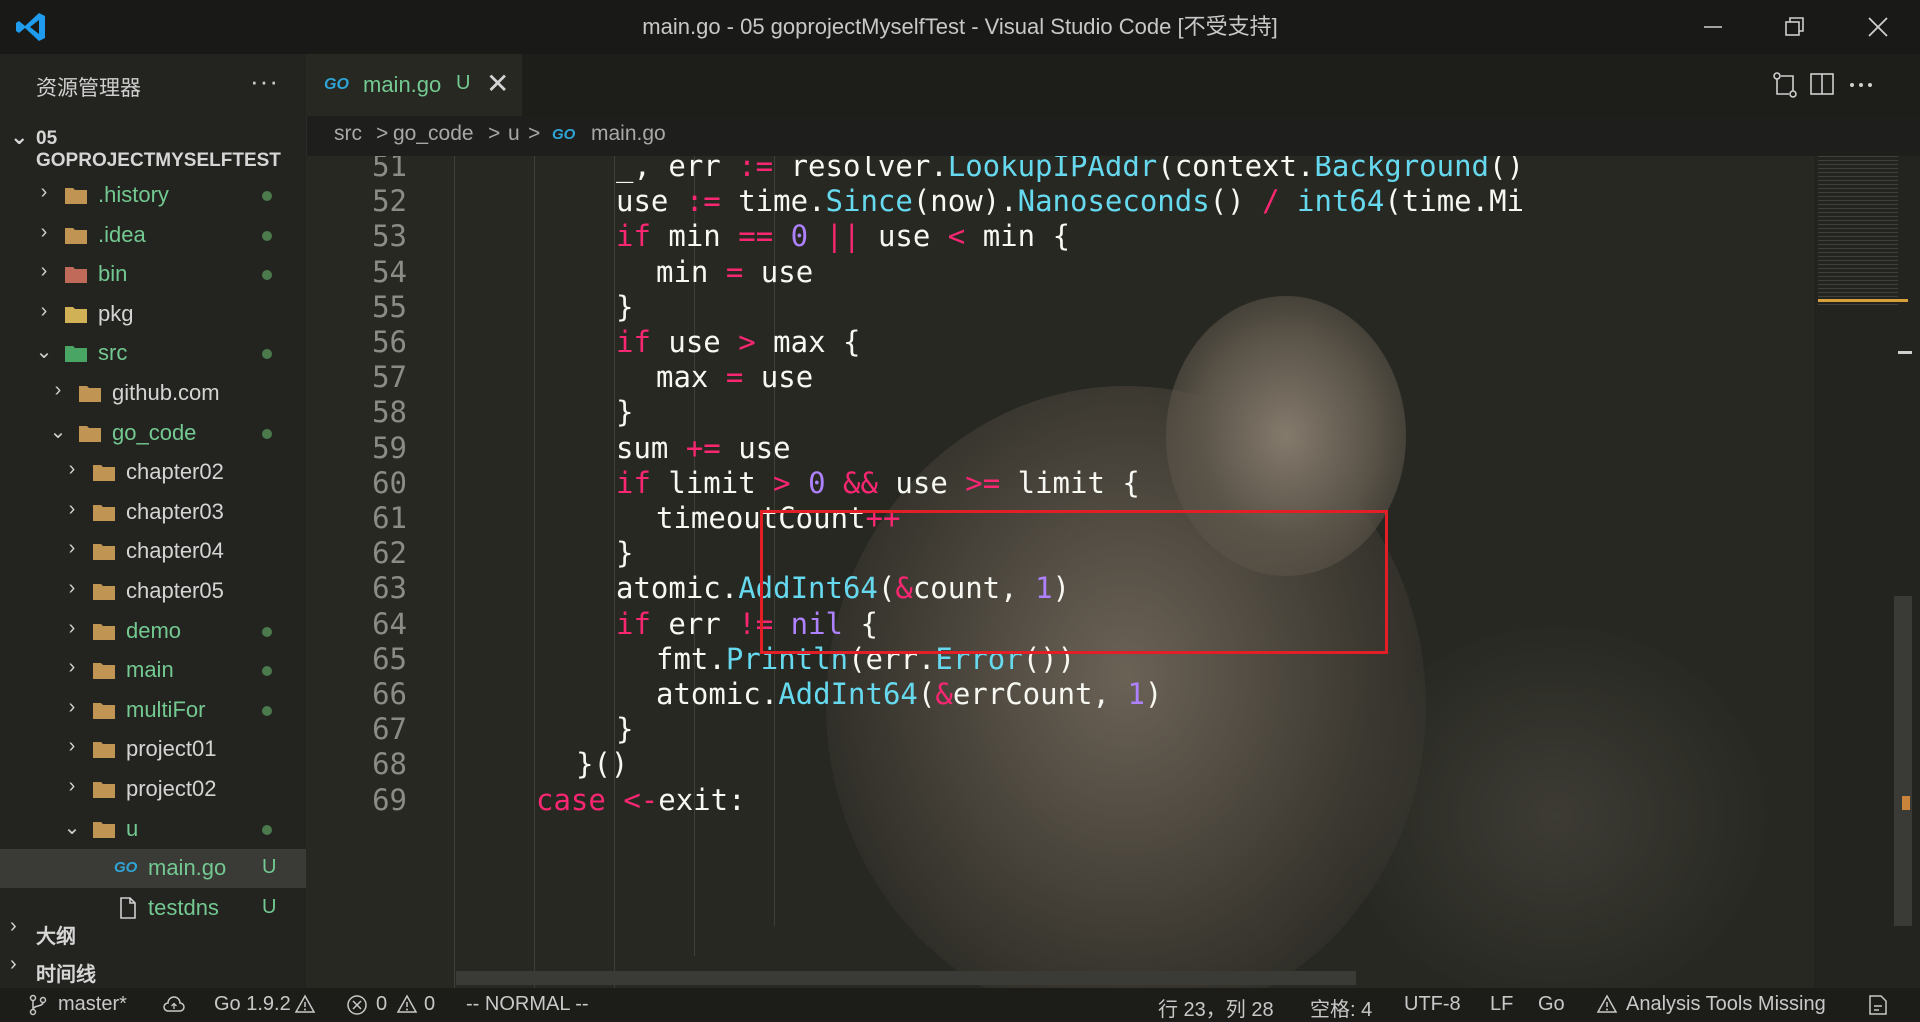  What do you see at coordinates (166, 709) in the screenshot?
I see `tree-item-label: multiFor` at bounding box center [166, 709].